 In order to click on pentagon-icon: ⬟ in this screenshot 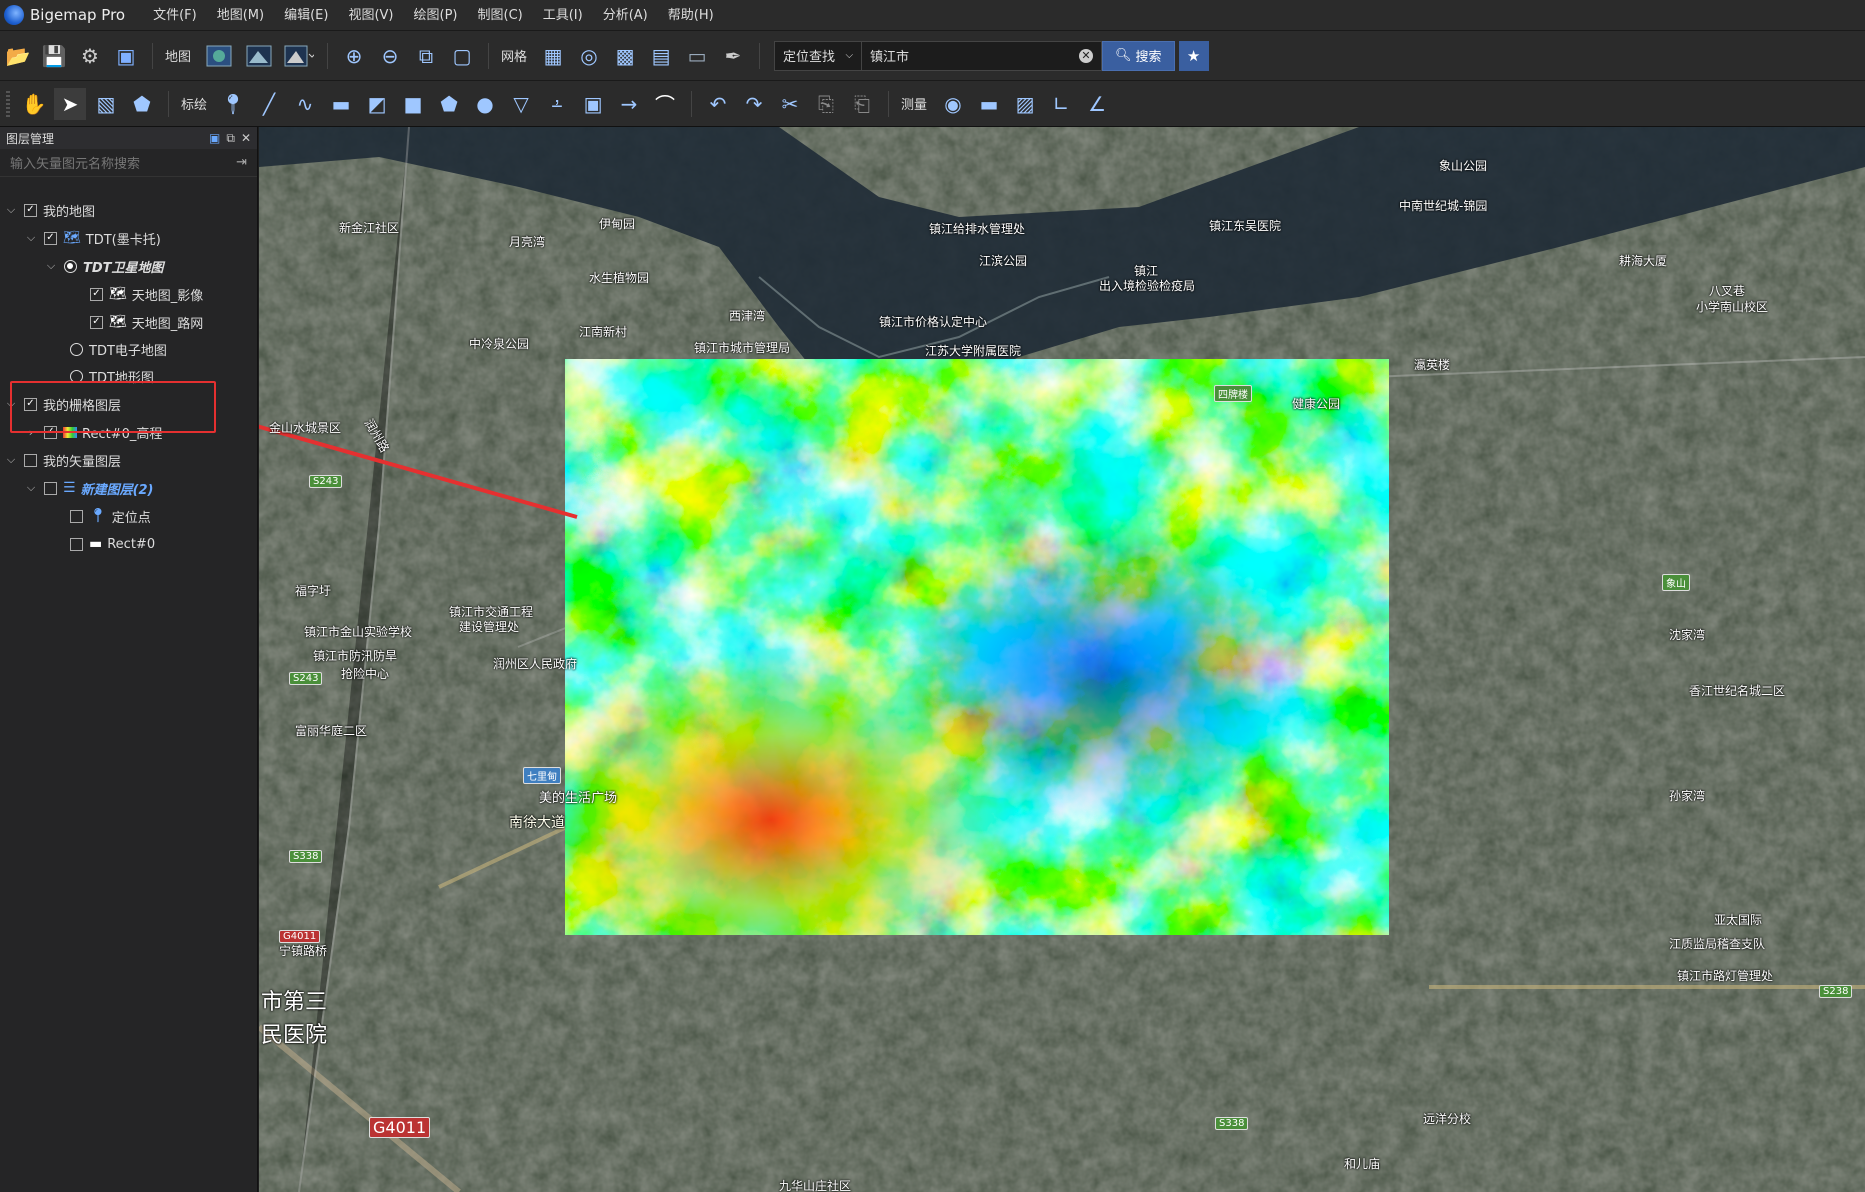, I will do `click(449, 104)`.